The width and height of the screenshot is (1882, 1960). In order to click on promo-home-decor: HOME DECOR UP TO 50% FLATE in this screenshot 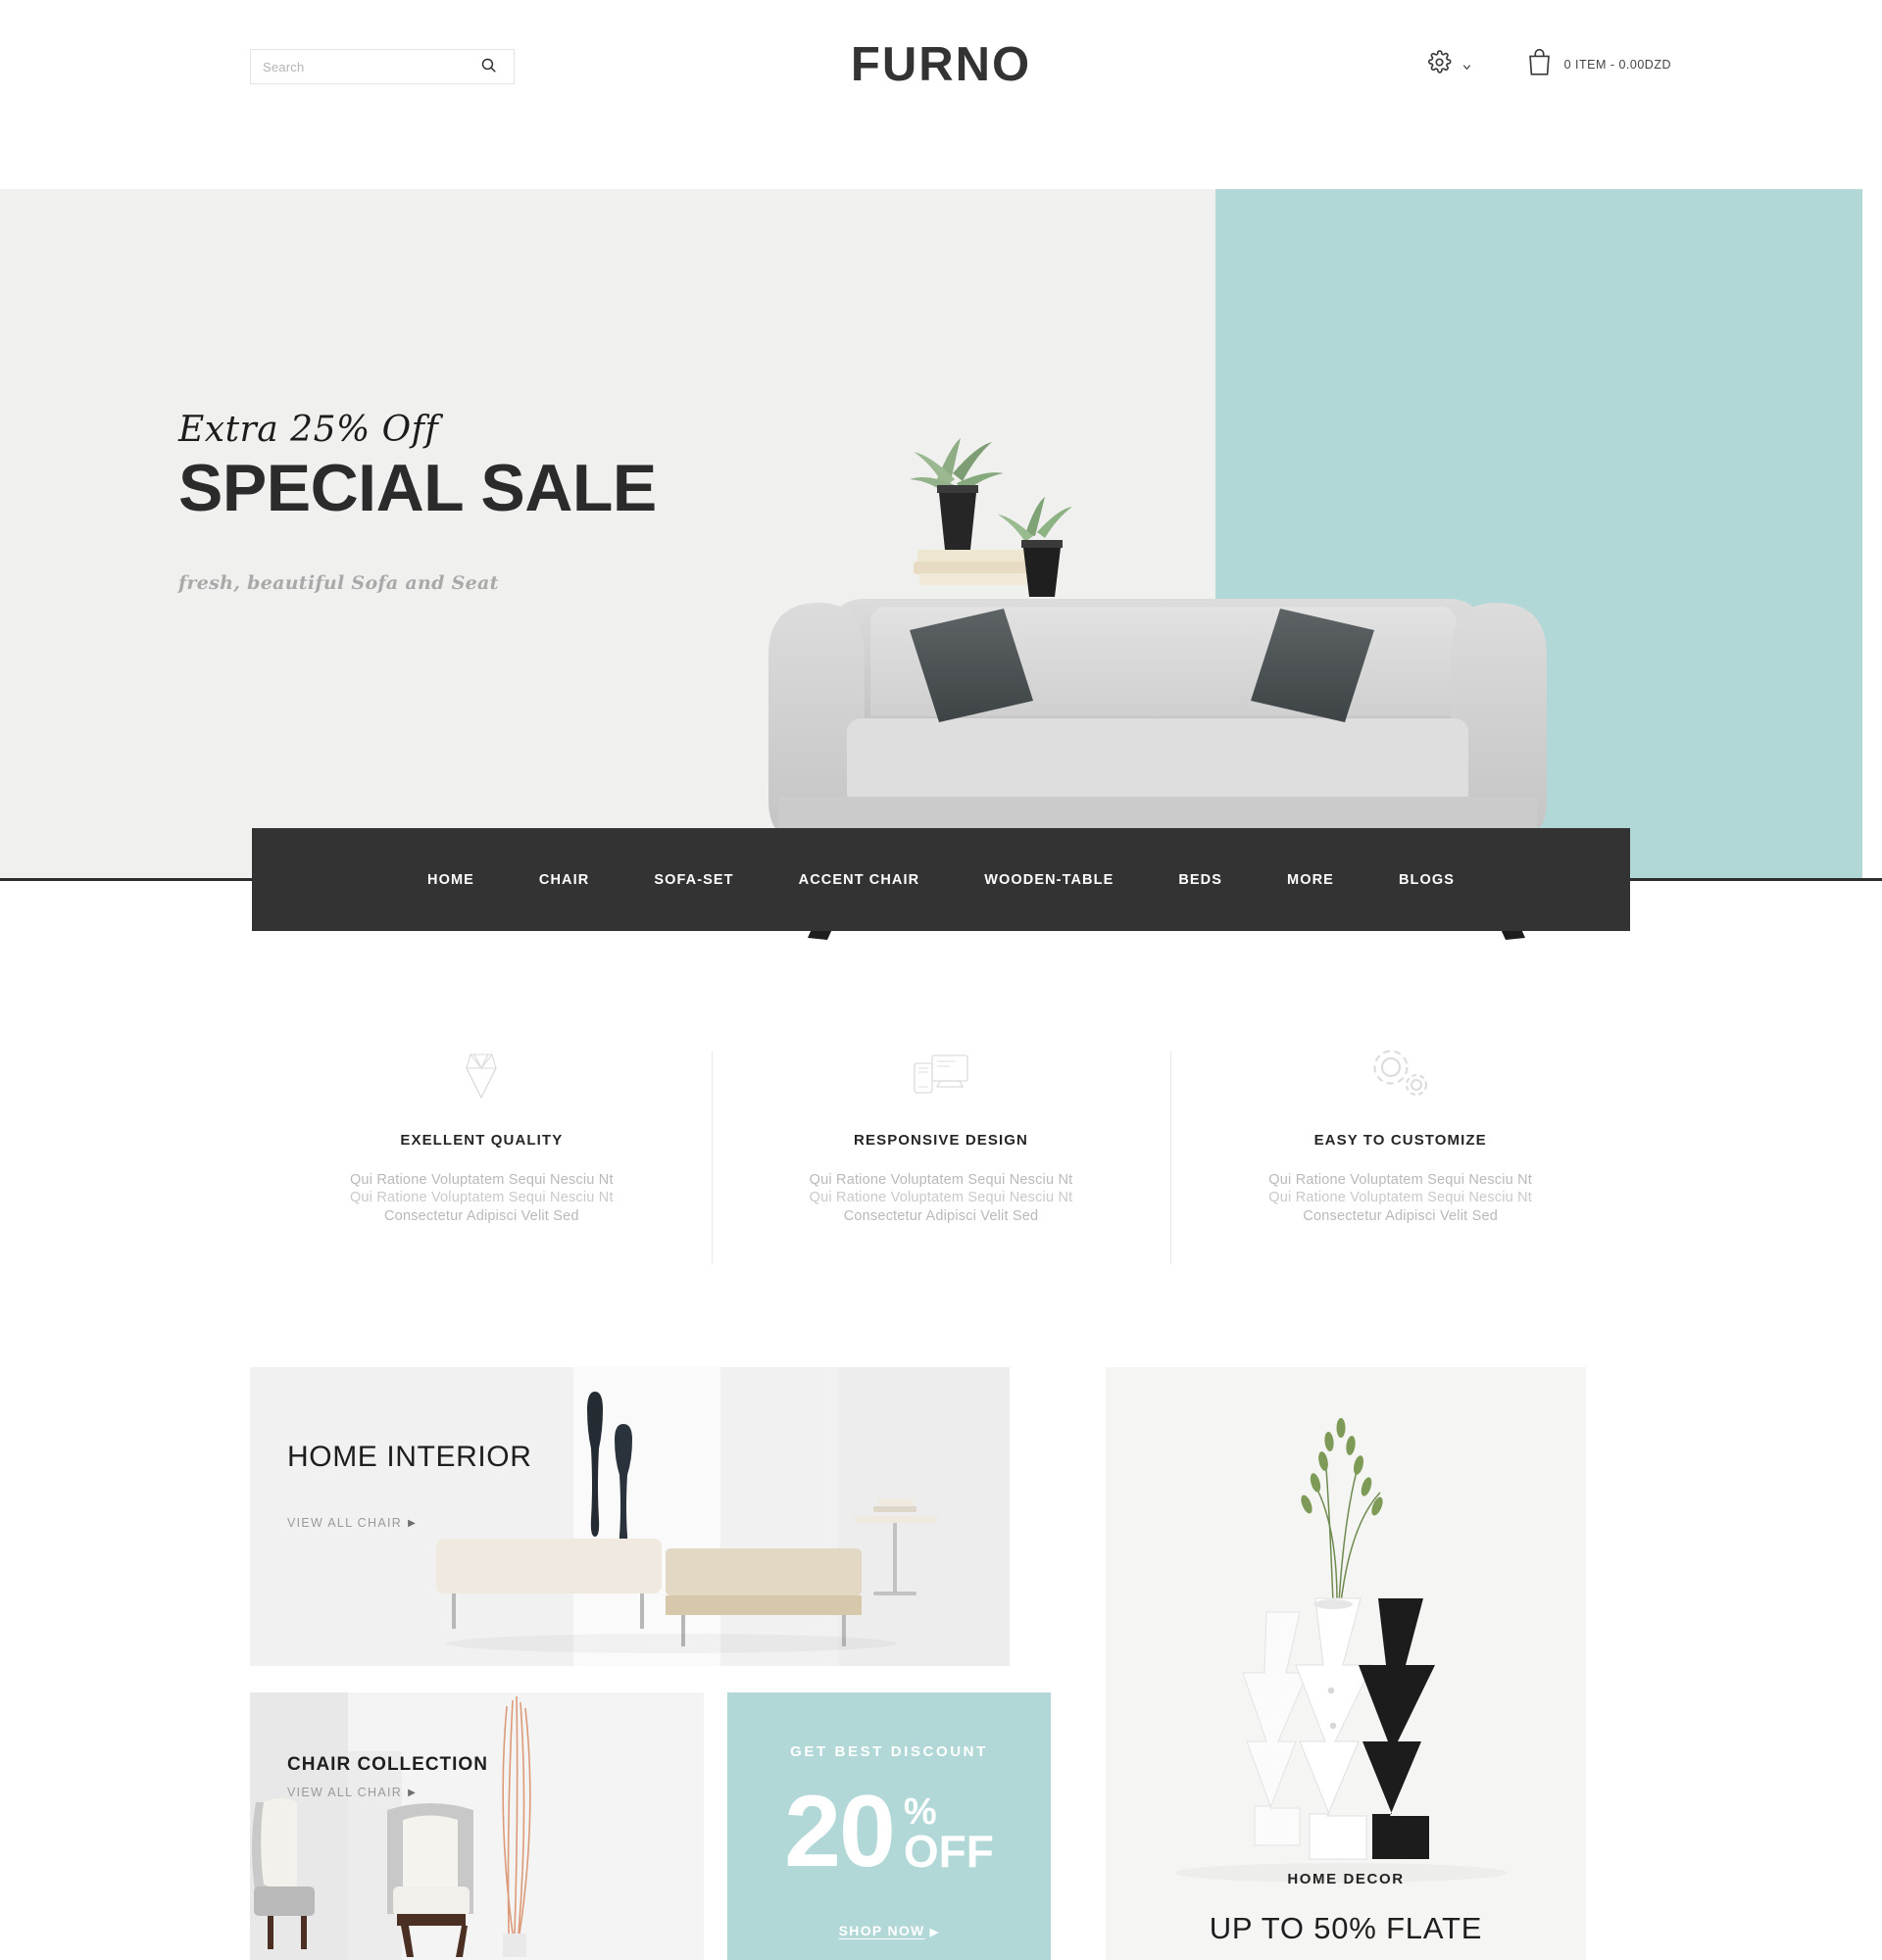, I will do `click(1346, 1663)`.